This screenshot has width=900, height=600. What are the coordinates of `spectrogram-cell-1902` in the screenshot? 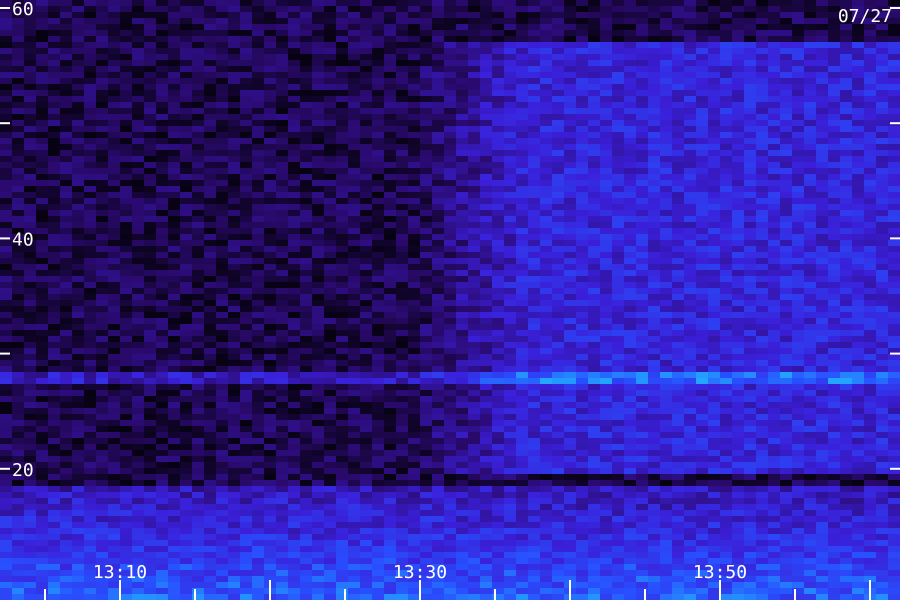 It's located at (330, 153).